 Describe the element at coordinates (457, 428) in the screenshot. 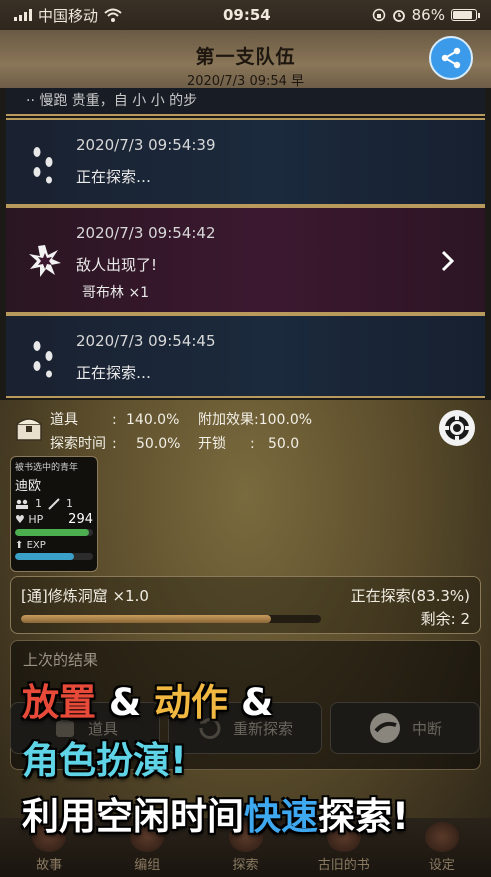

I see `gear-icon` at that location.